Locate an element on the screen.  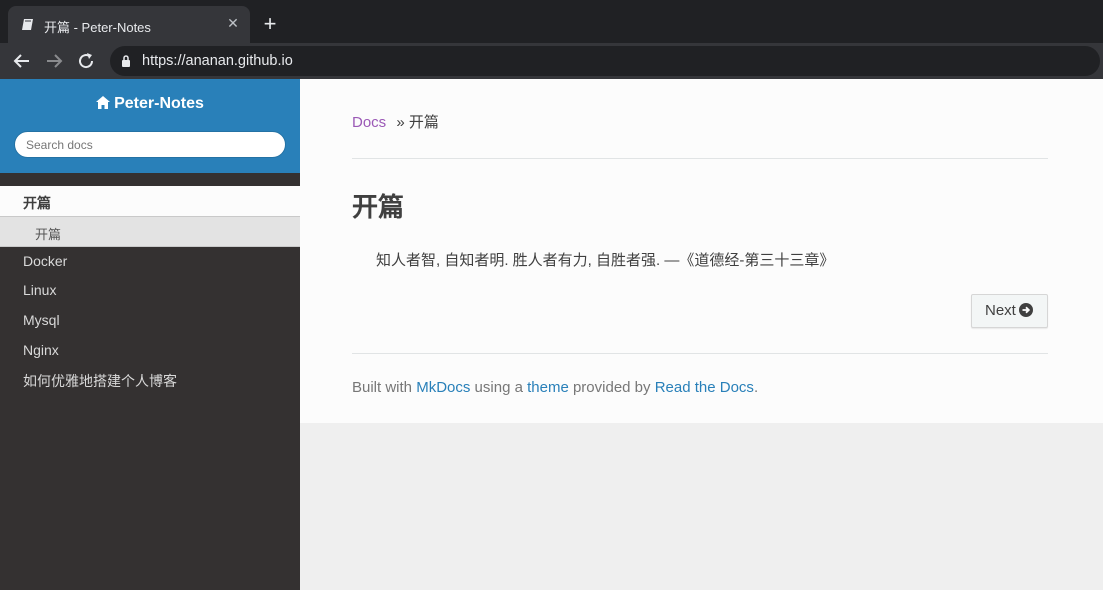
breadcrumb-docs-link: Docs is located at coordinates (369, 122).